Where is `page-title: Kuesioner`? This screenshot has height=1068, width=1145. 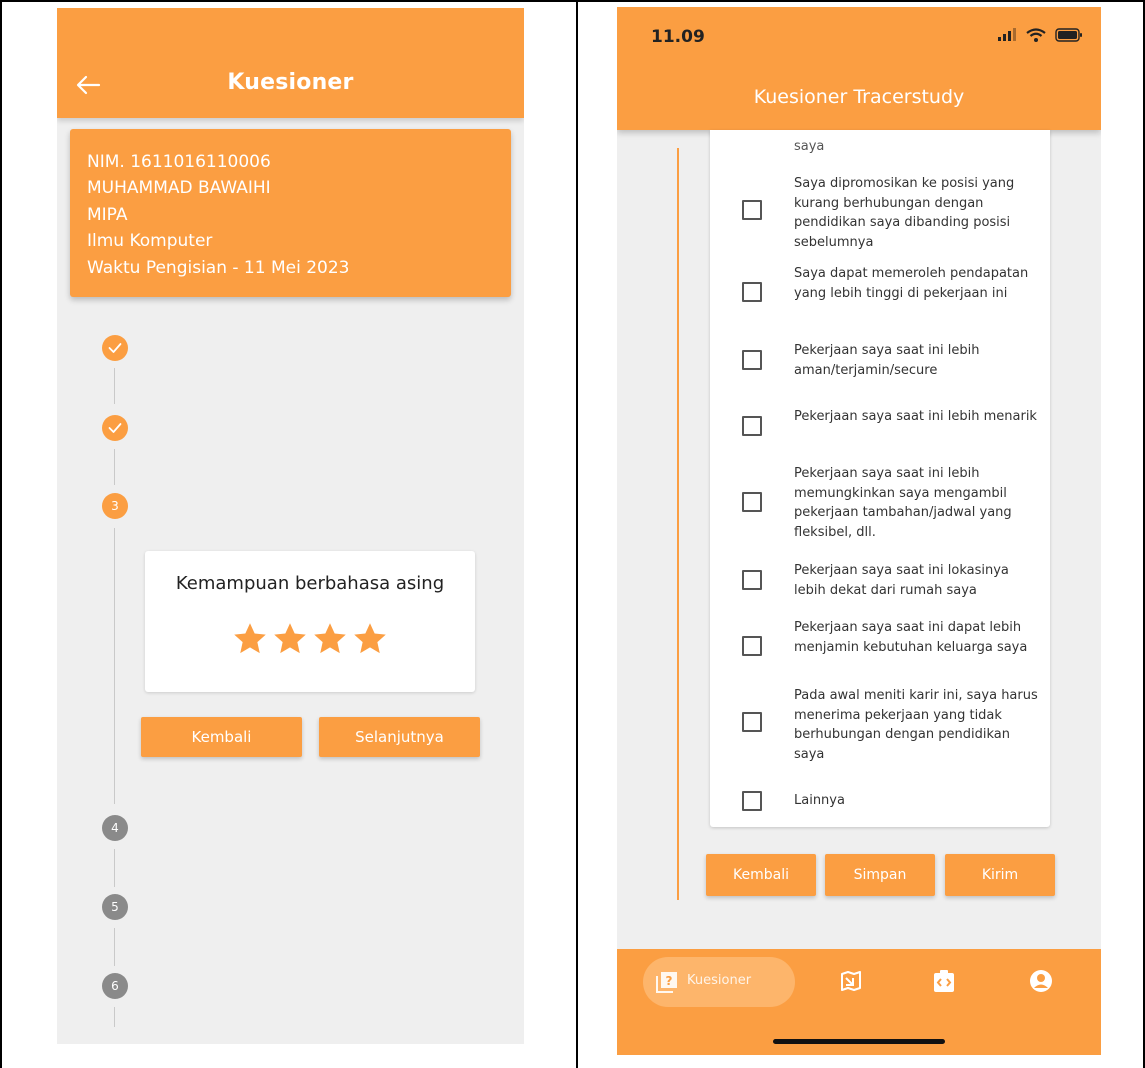 page-title: Kuesioner is located at coordinates (290, 82).